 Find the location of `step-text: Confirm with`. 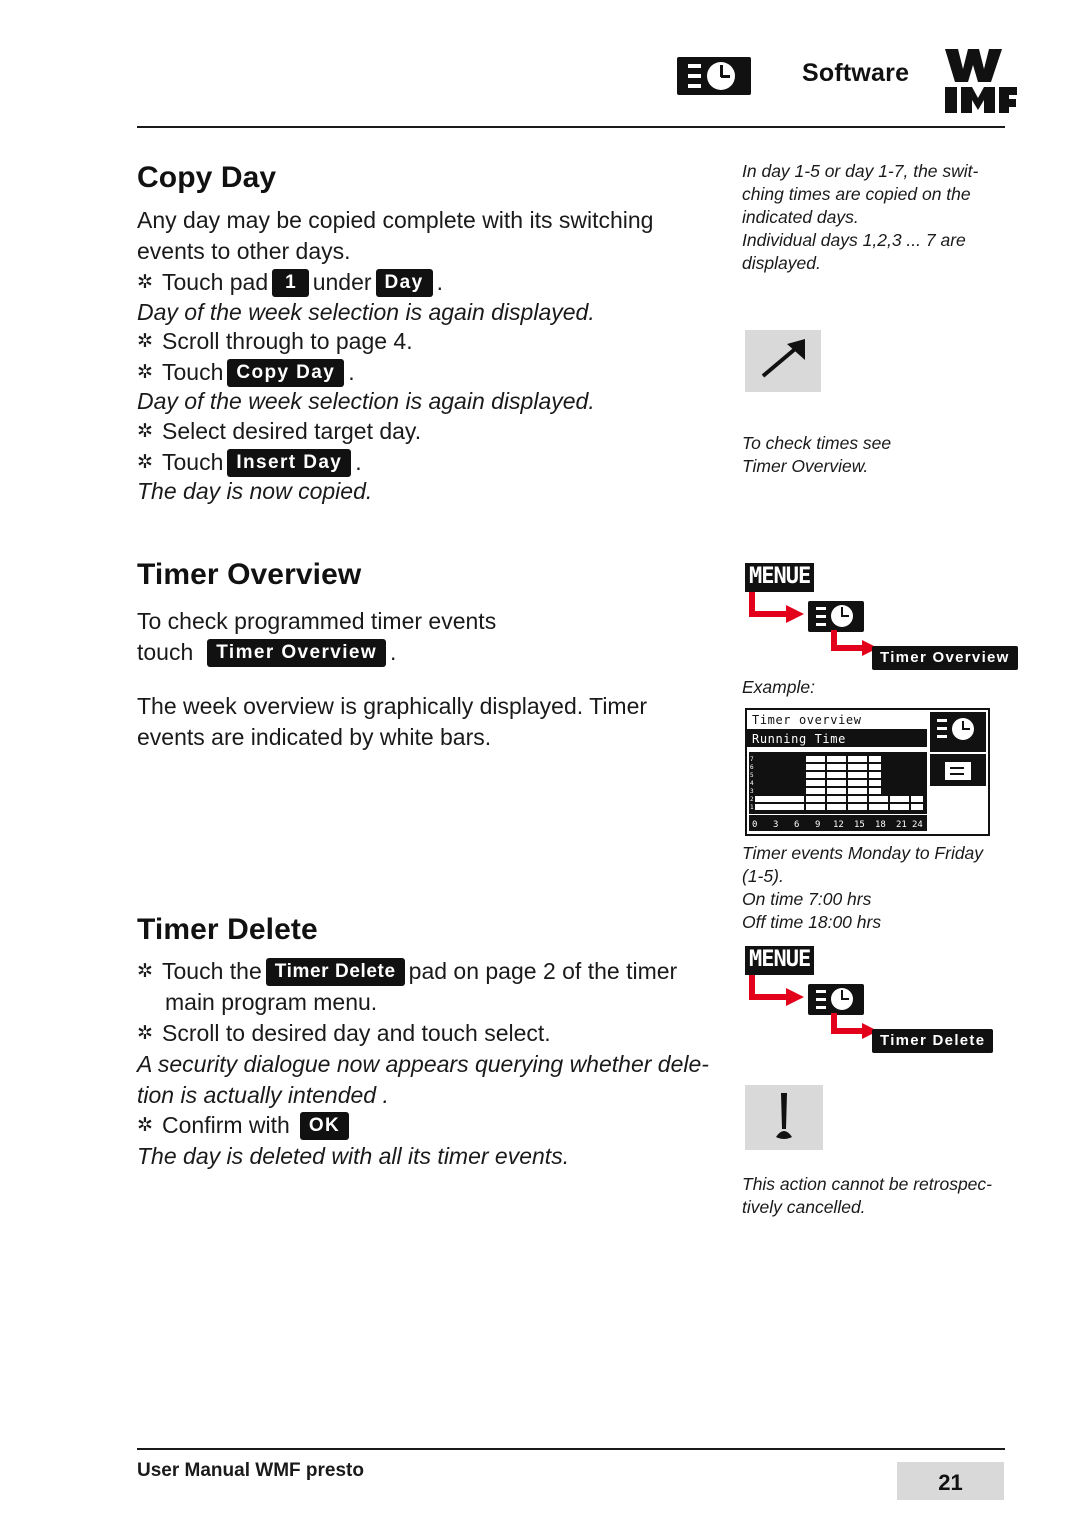

step-text: Confirm with is located at coordinates (226, 1125).